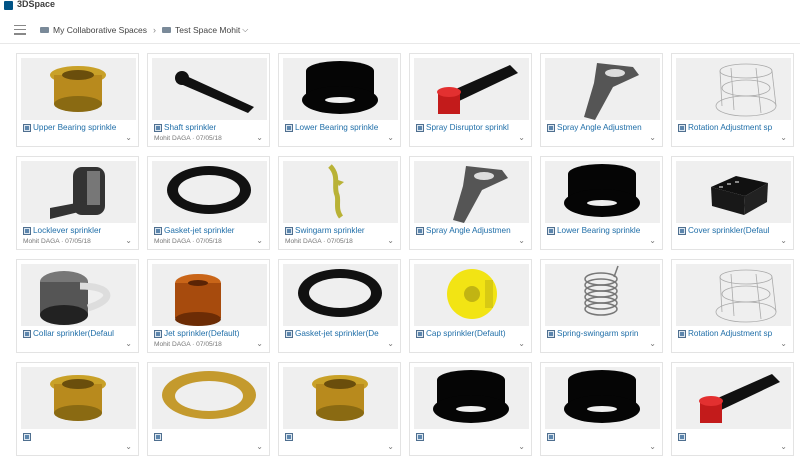 The image size is (800, 456). I want to click on card-title-link: Gasket-jet sprinkler, so click(199, 230).